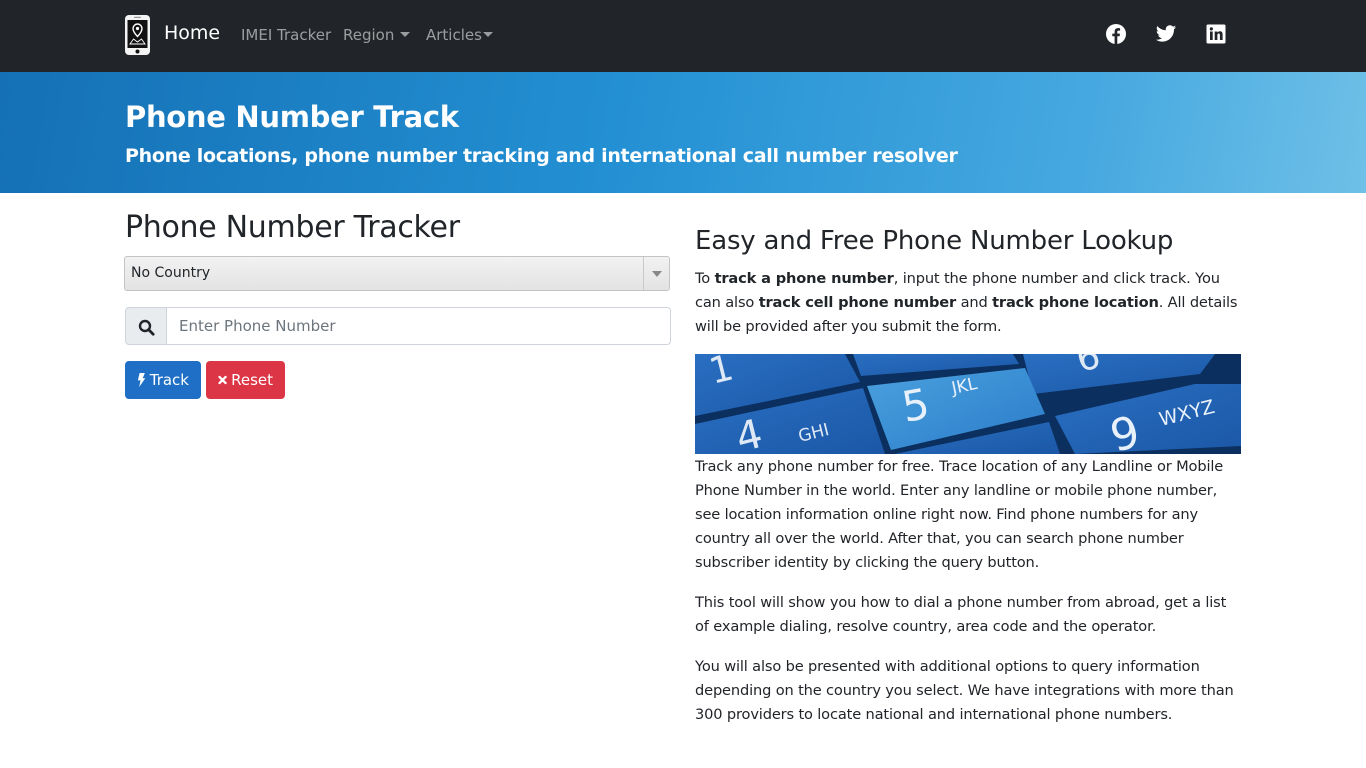 The width and height of the screenshot is (1366, 768). I want to click on brand-home-label: Home, so click(192, 33).